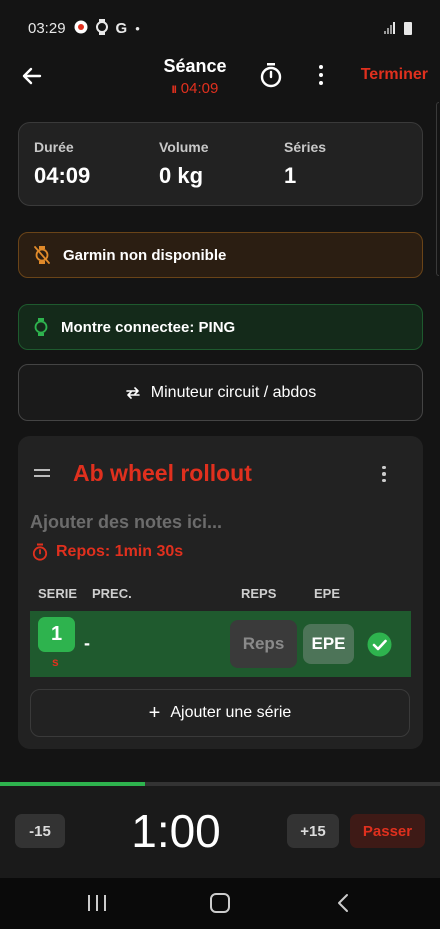 Image resolution: width=440 pixels, height=929 pixels. What do you see at coordinates (327, 593) in the screenshot?
I see `column-header-epe: EPE` at bounding box center [327, 593].